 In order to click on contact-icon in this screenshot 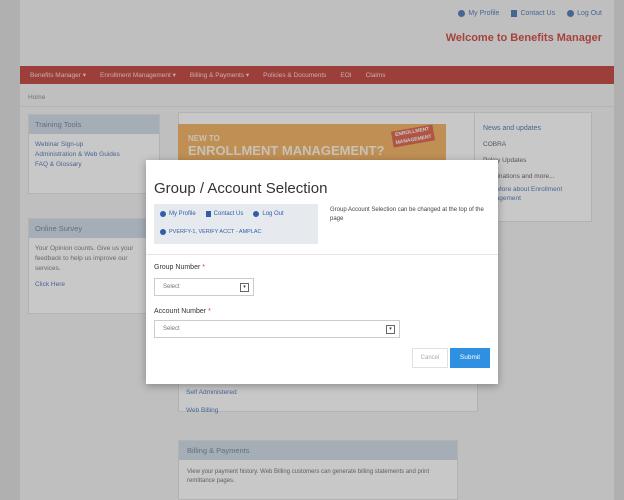, I will do `click(208, 214)`.